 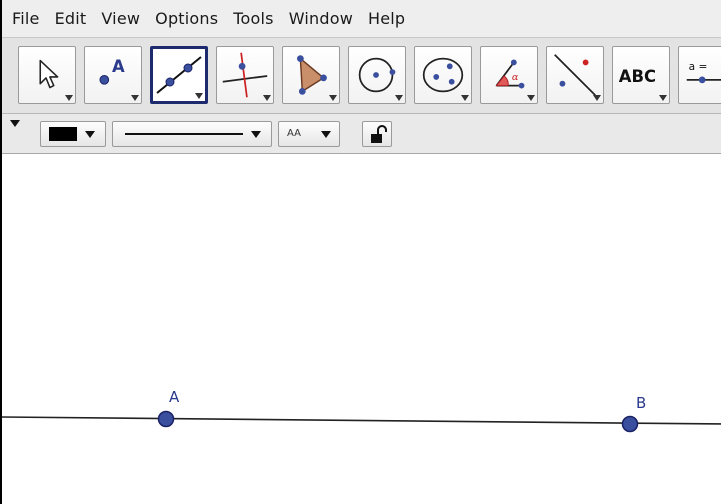 I want to click on menu-edit: Edit, so click(x=71, y=18).